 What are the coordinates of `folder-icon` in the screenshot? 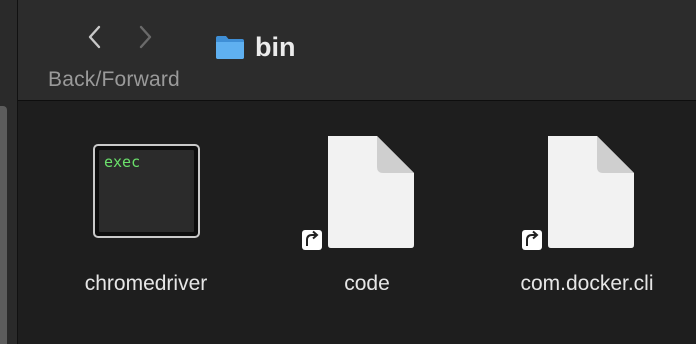 It's located at (230, 47).